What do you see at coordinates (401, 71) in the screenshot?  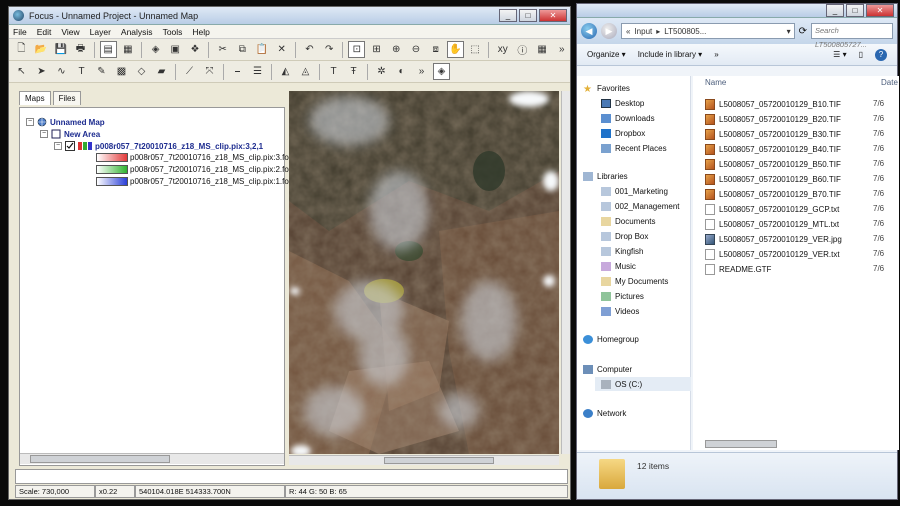 I see `transparency-icon: ◐` at bounding box center [401, 71].